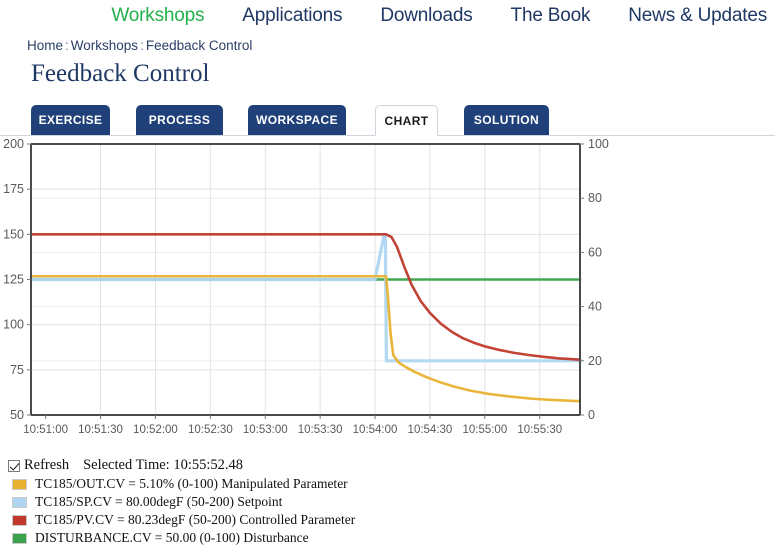 The image size is (775, 560). I want to click on legend-swatch-out-icon, so click(19, 484).